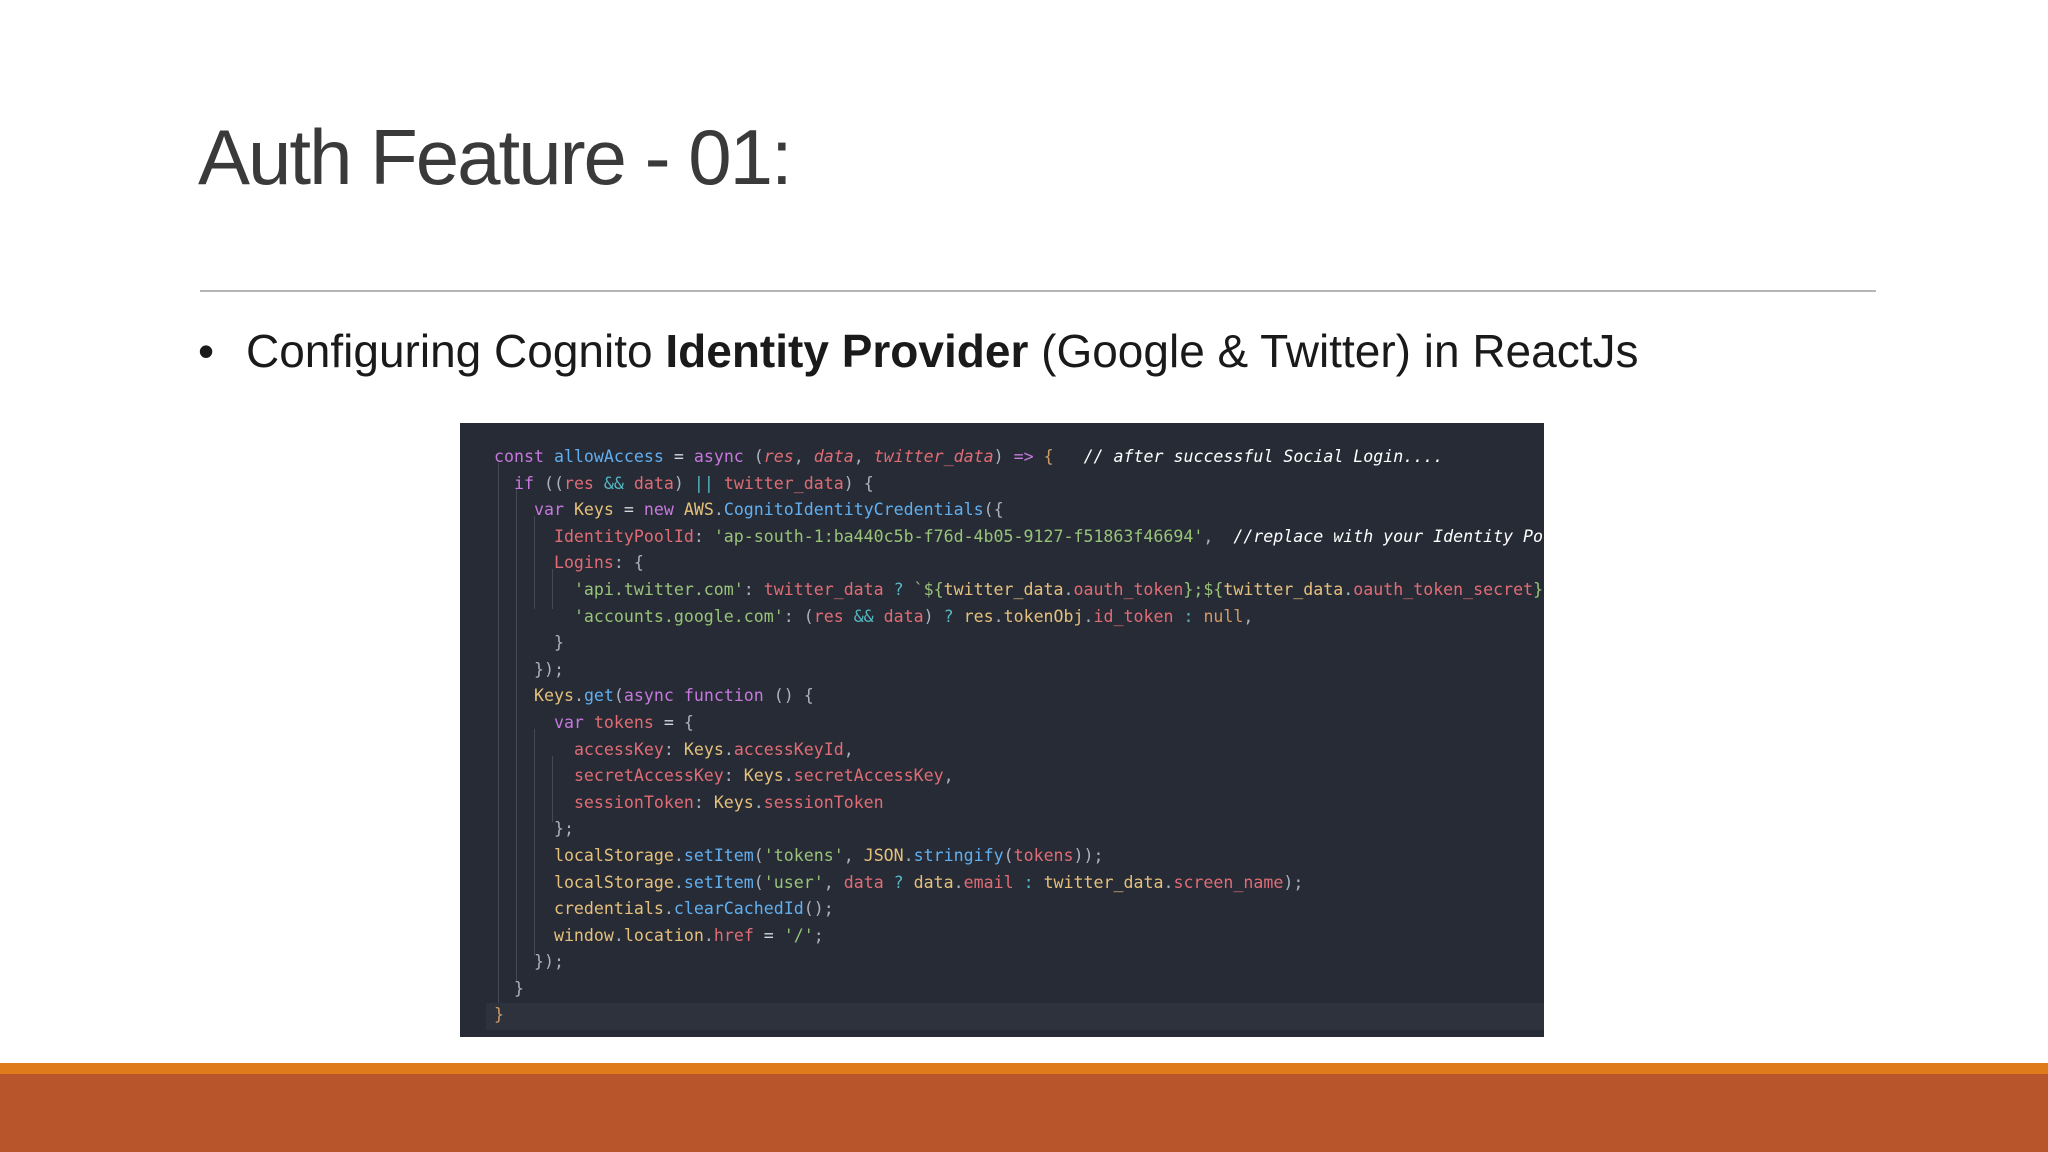  What do you see at coordinates (1223, 616) in the screenshot?
I see `code-token: null` at bounding box center [1223, 616].